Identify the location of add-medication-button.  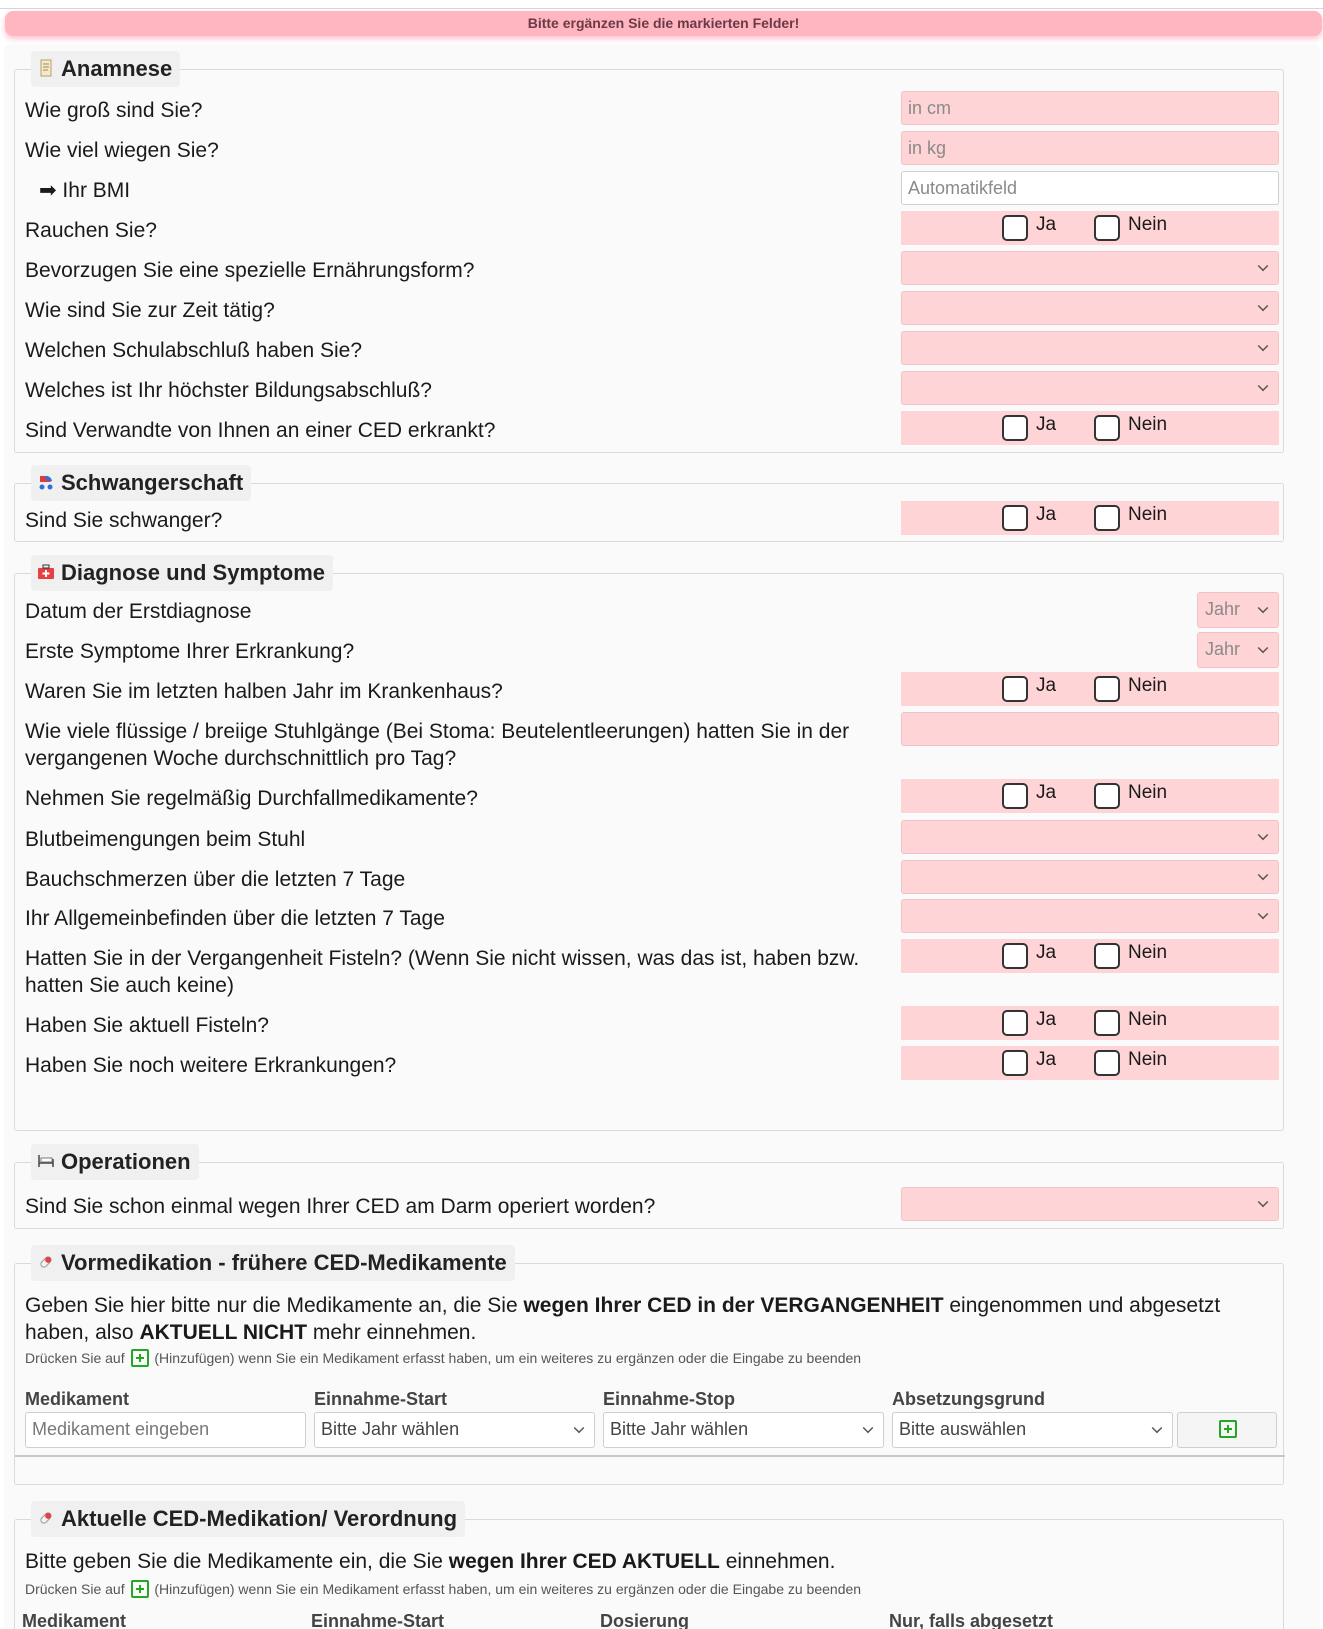
(1227, 1430).